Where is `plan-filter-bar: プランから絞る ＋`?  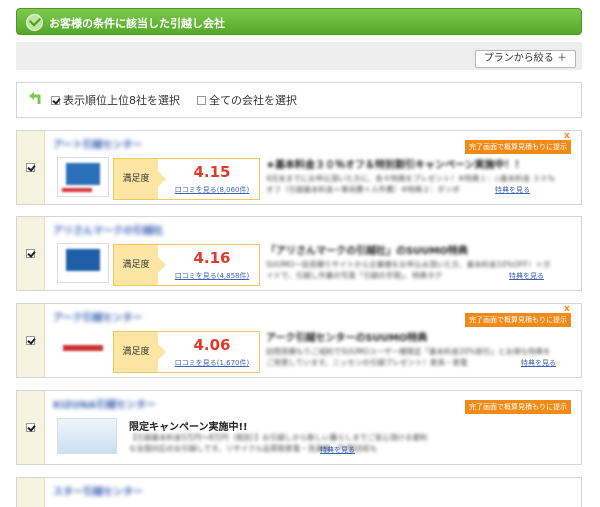 plan-filter-bar: プランから絞る ＋ is located at coordinates (299, 56).